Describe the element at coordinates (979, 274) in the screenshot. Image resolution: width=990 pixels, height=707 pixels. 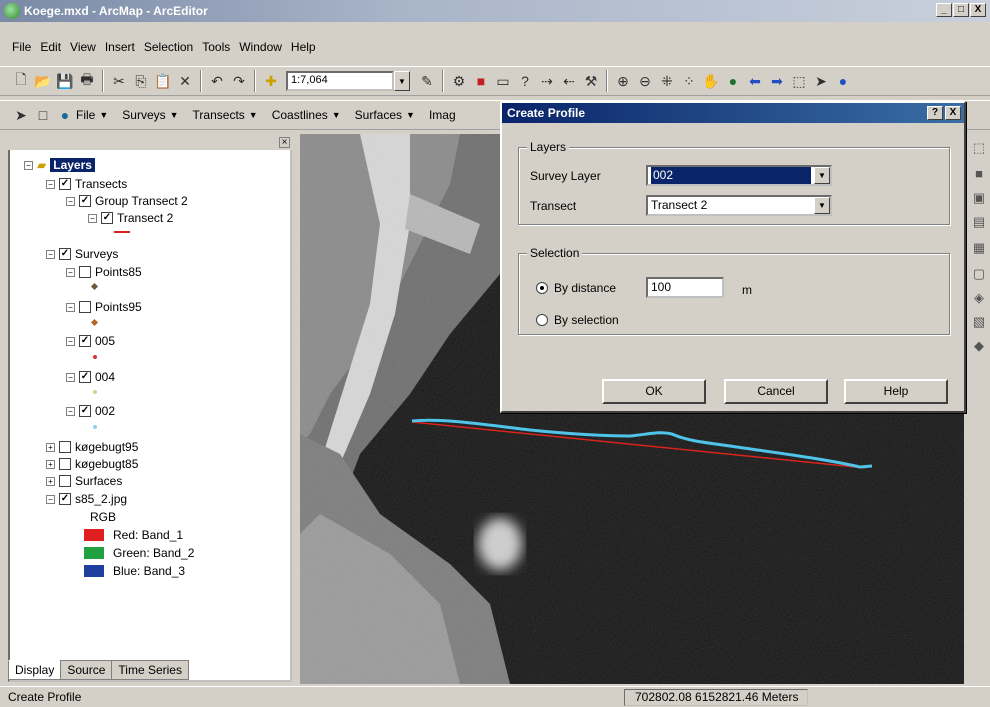
I see `clear-tool-icon: ▢` at that location.